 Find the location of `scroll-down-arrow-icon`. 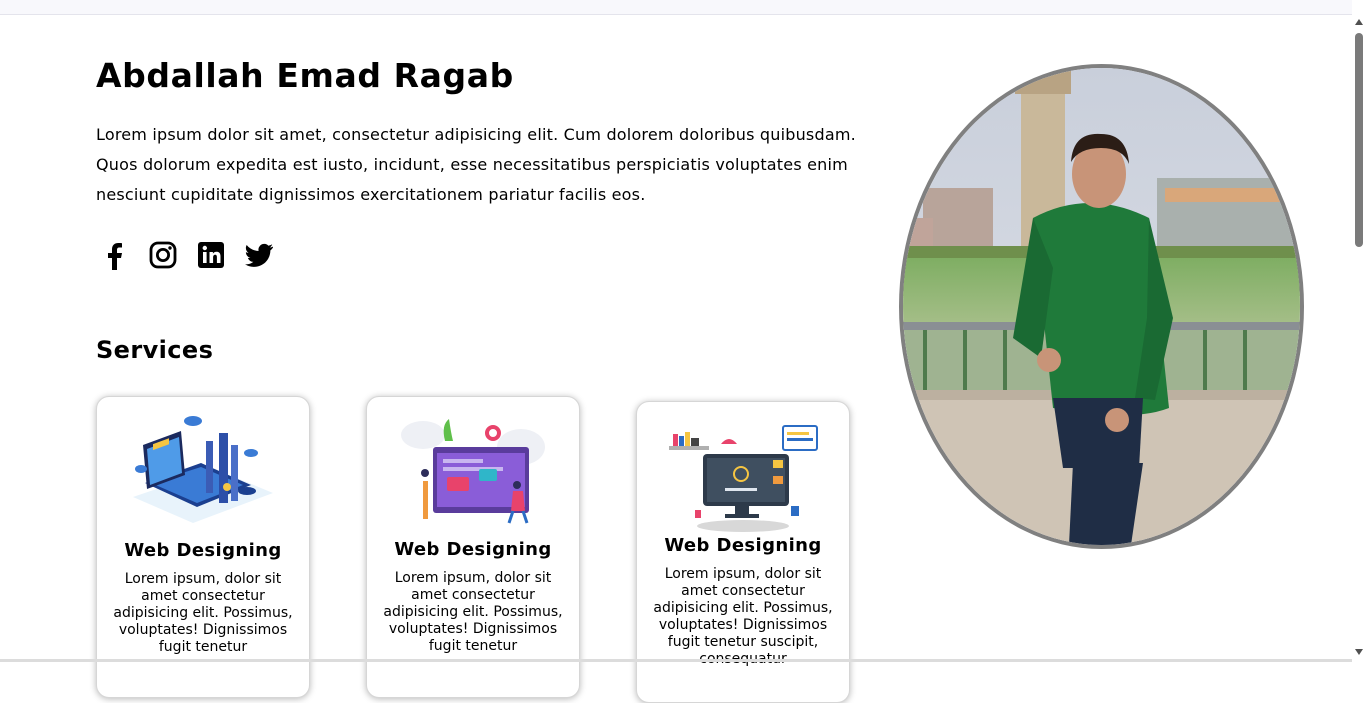

scroll-down-arrow-icon is located at coordinates (1359, 652).